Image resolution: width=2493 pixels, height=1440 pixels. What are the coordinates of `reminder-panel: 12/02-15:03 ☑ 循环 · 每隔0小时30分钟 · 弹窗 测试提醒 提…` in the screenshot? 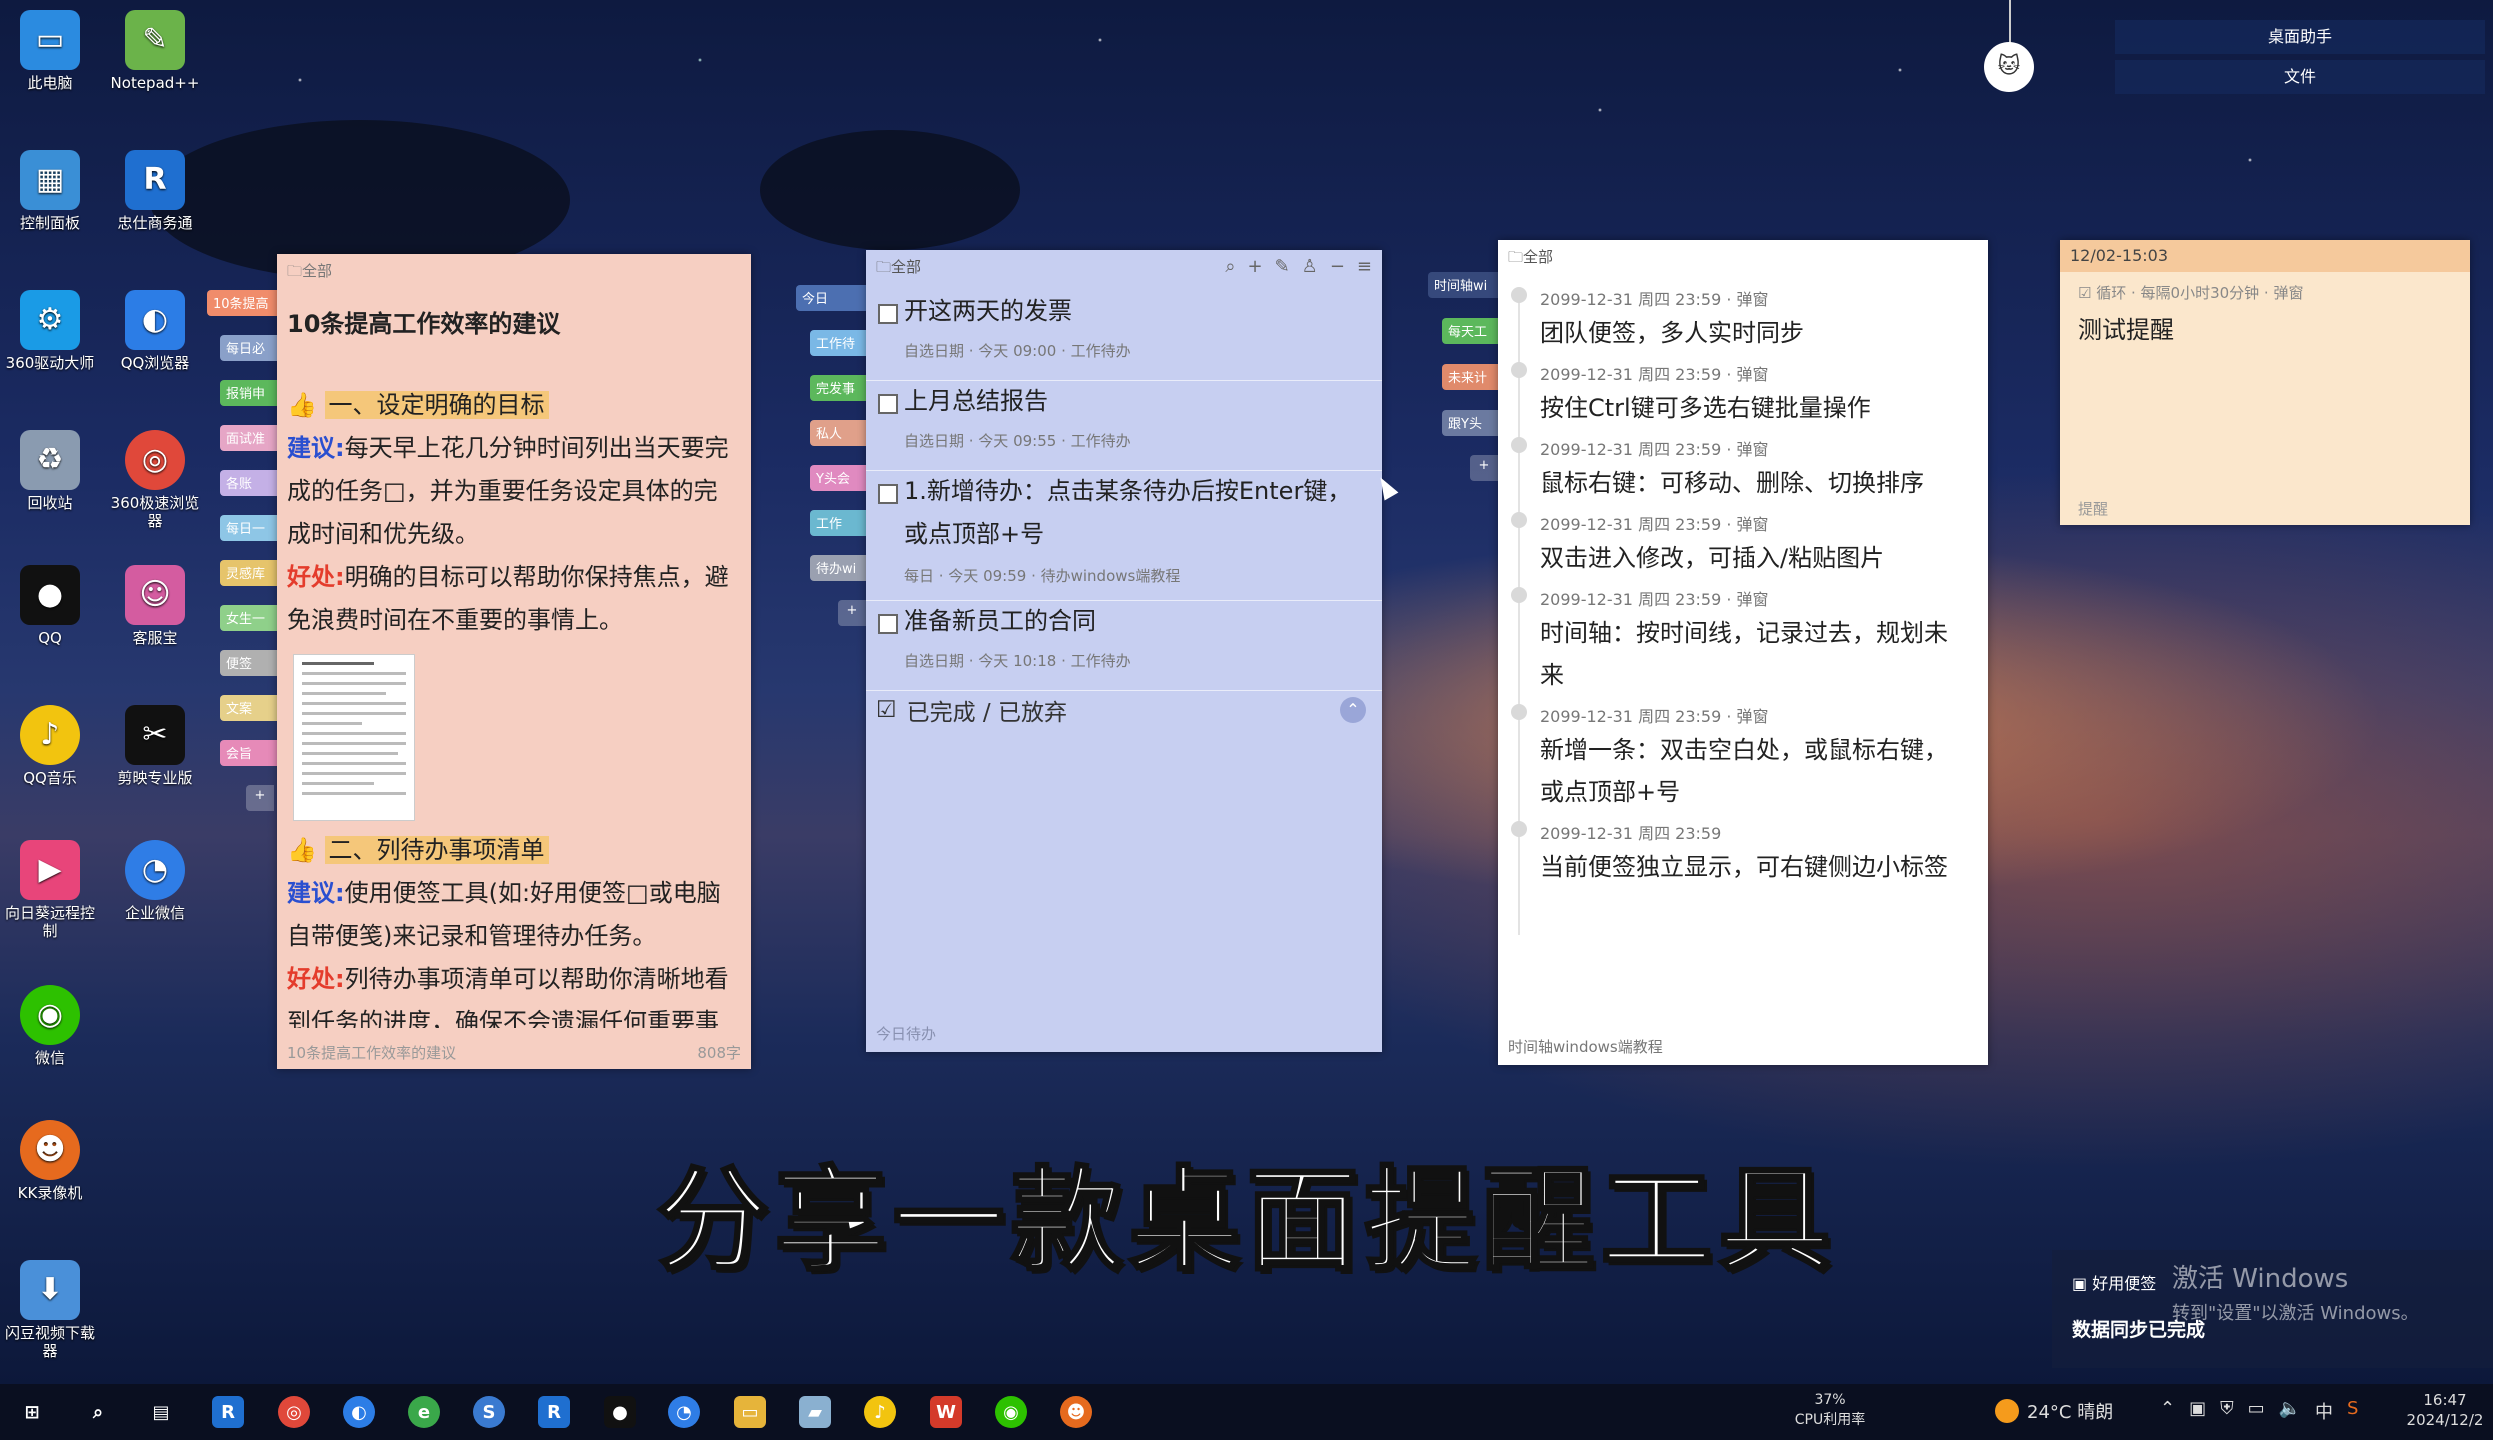 It's located at (2265, 382).